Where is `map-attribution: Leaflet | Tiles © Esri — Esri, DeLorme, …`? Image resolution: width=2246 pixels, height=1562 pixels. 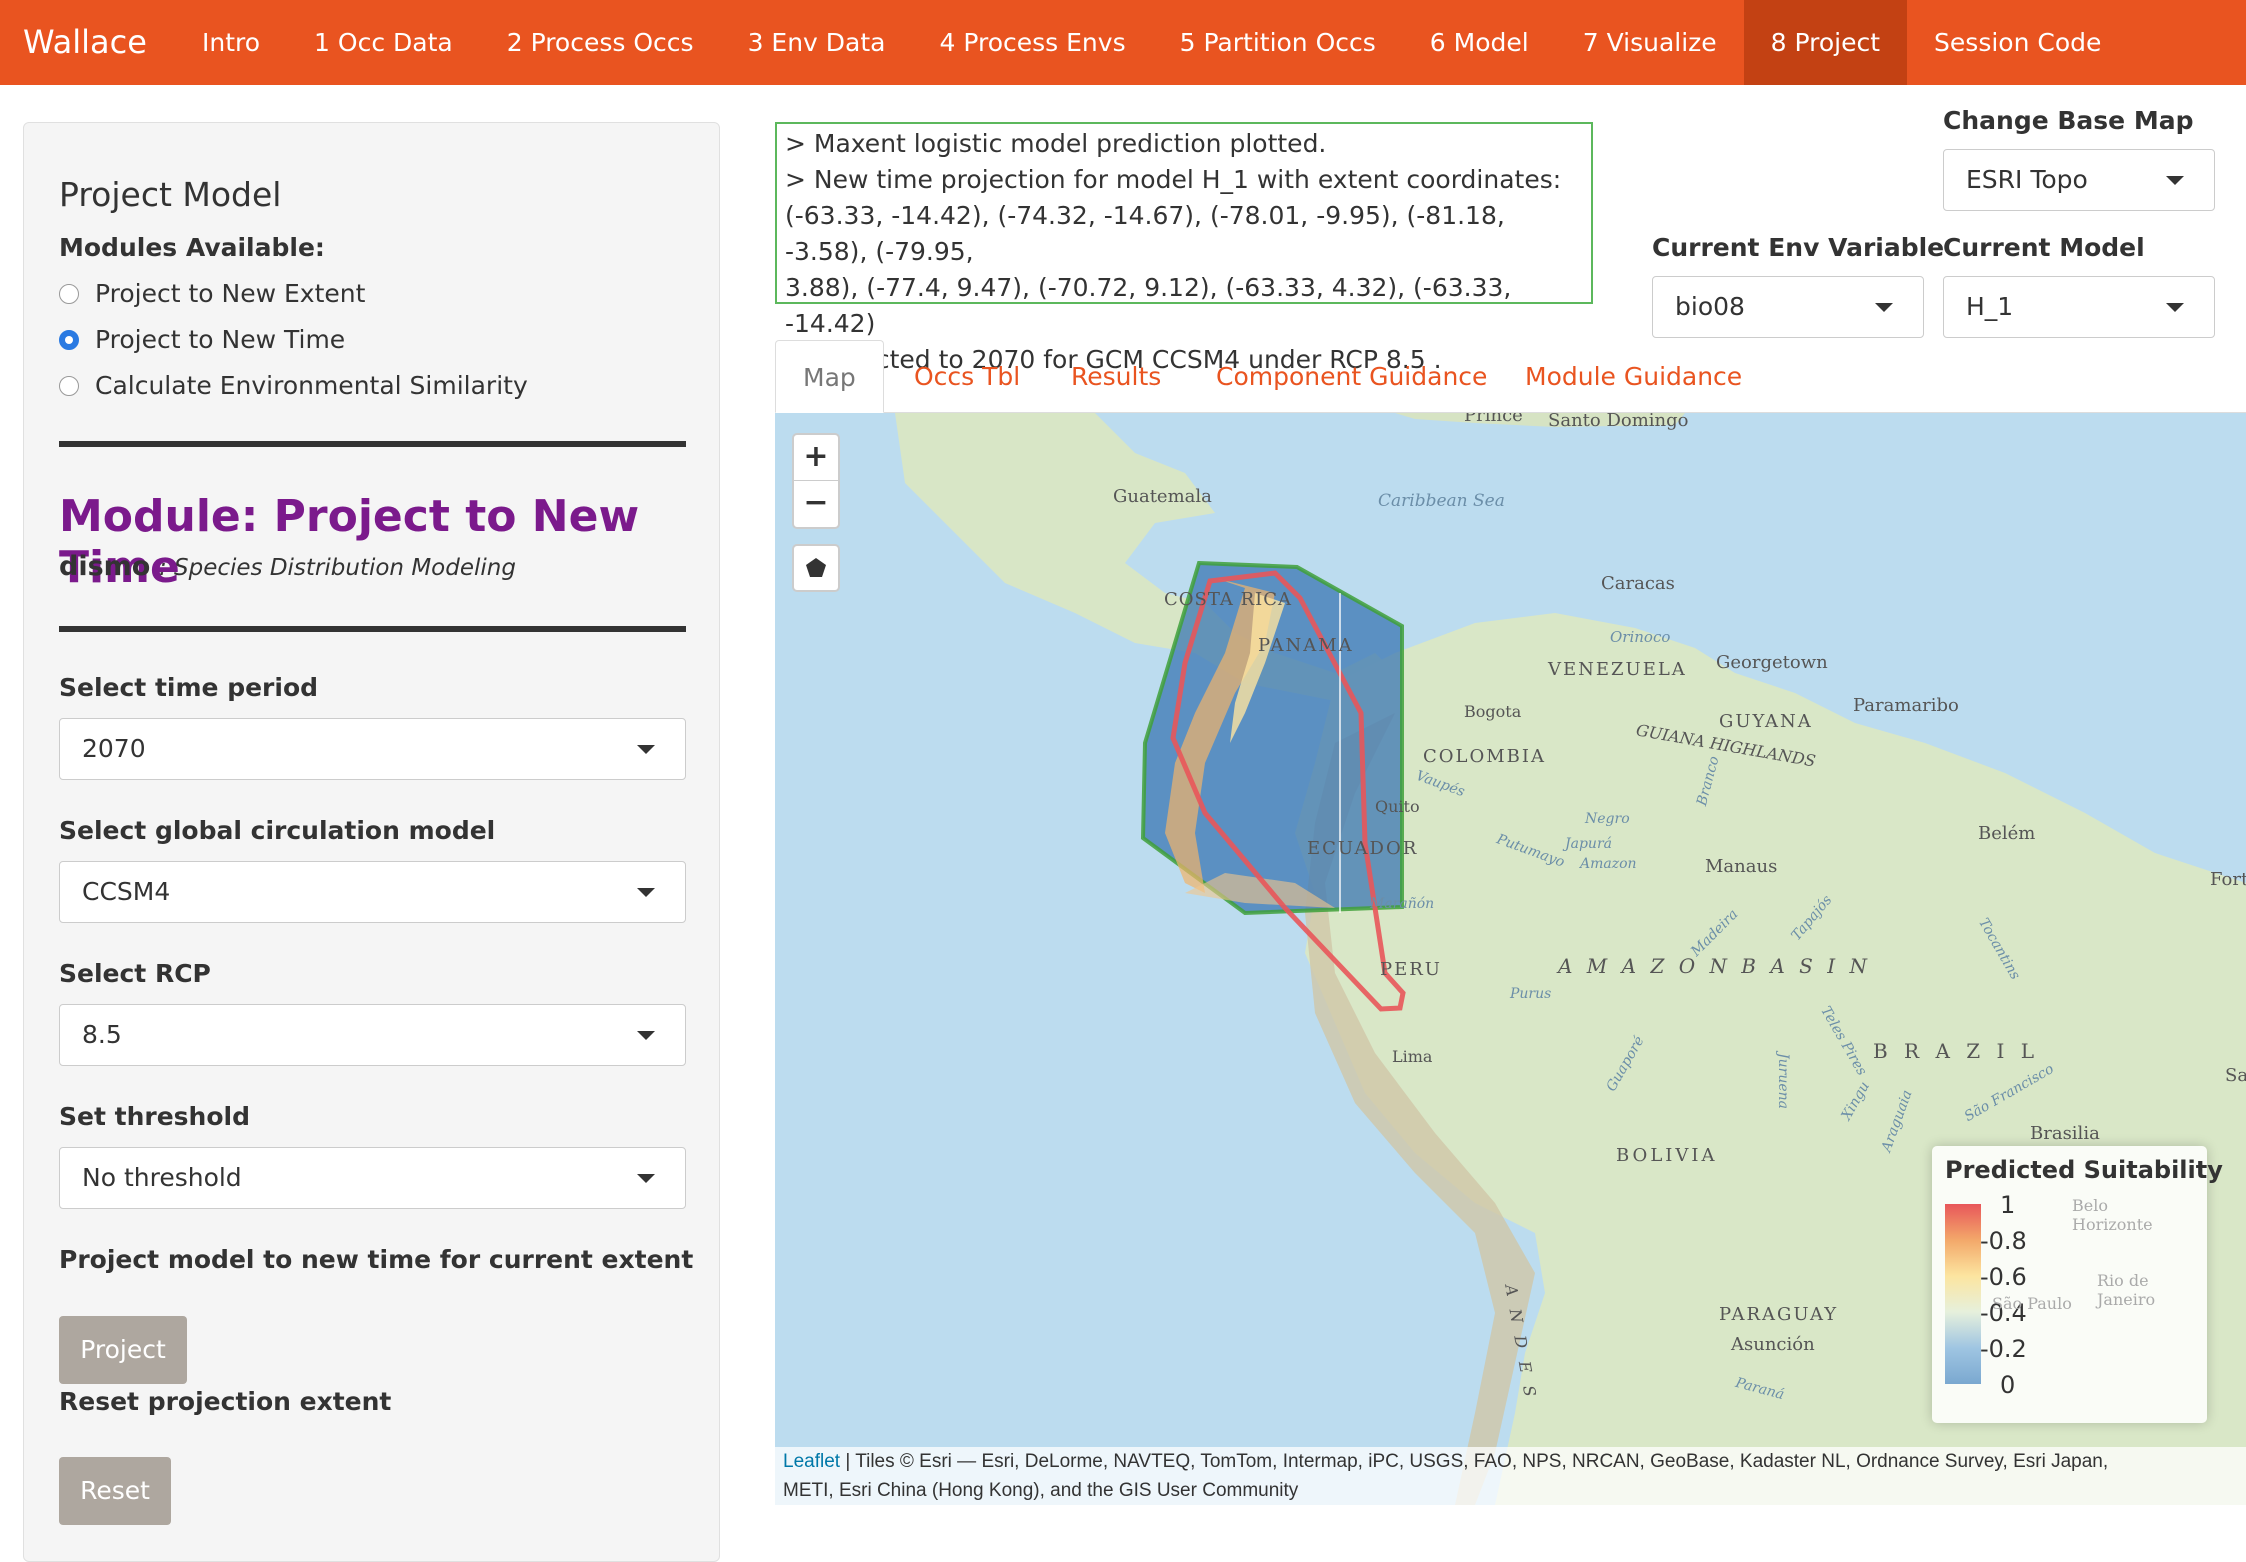
map-attribution: Leaflet | Tiles © Esri — Esri, DeLorme, … is located at coordinates (1510, 1476).